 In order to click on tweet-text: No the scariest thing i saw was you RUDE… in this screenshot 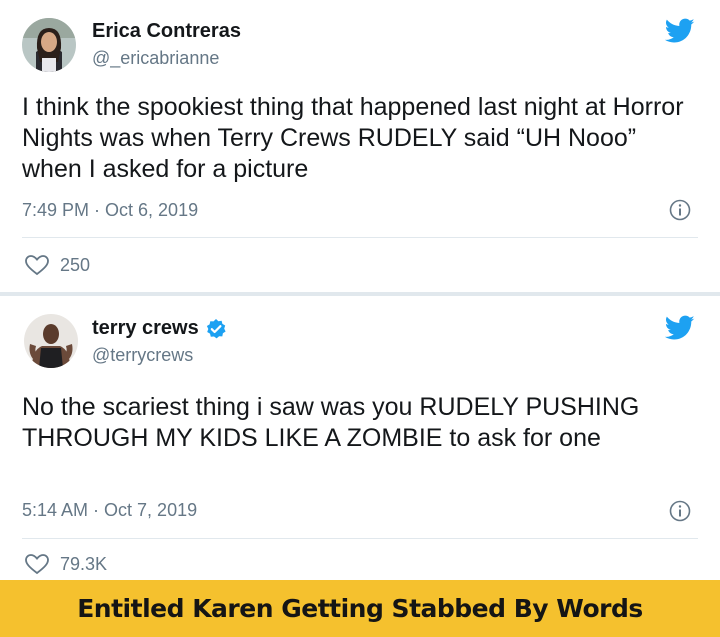, I will do `click(331, 422)`.